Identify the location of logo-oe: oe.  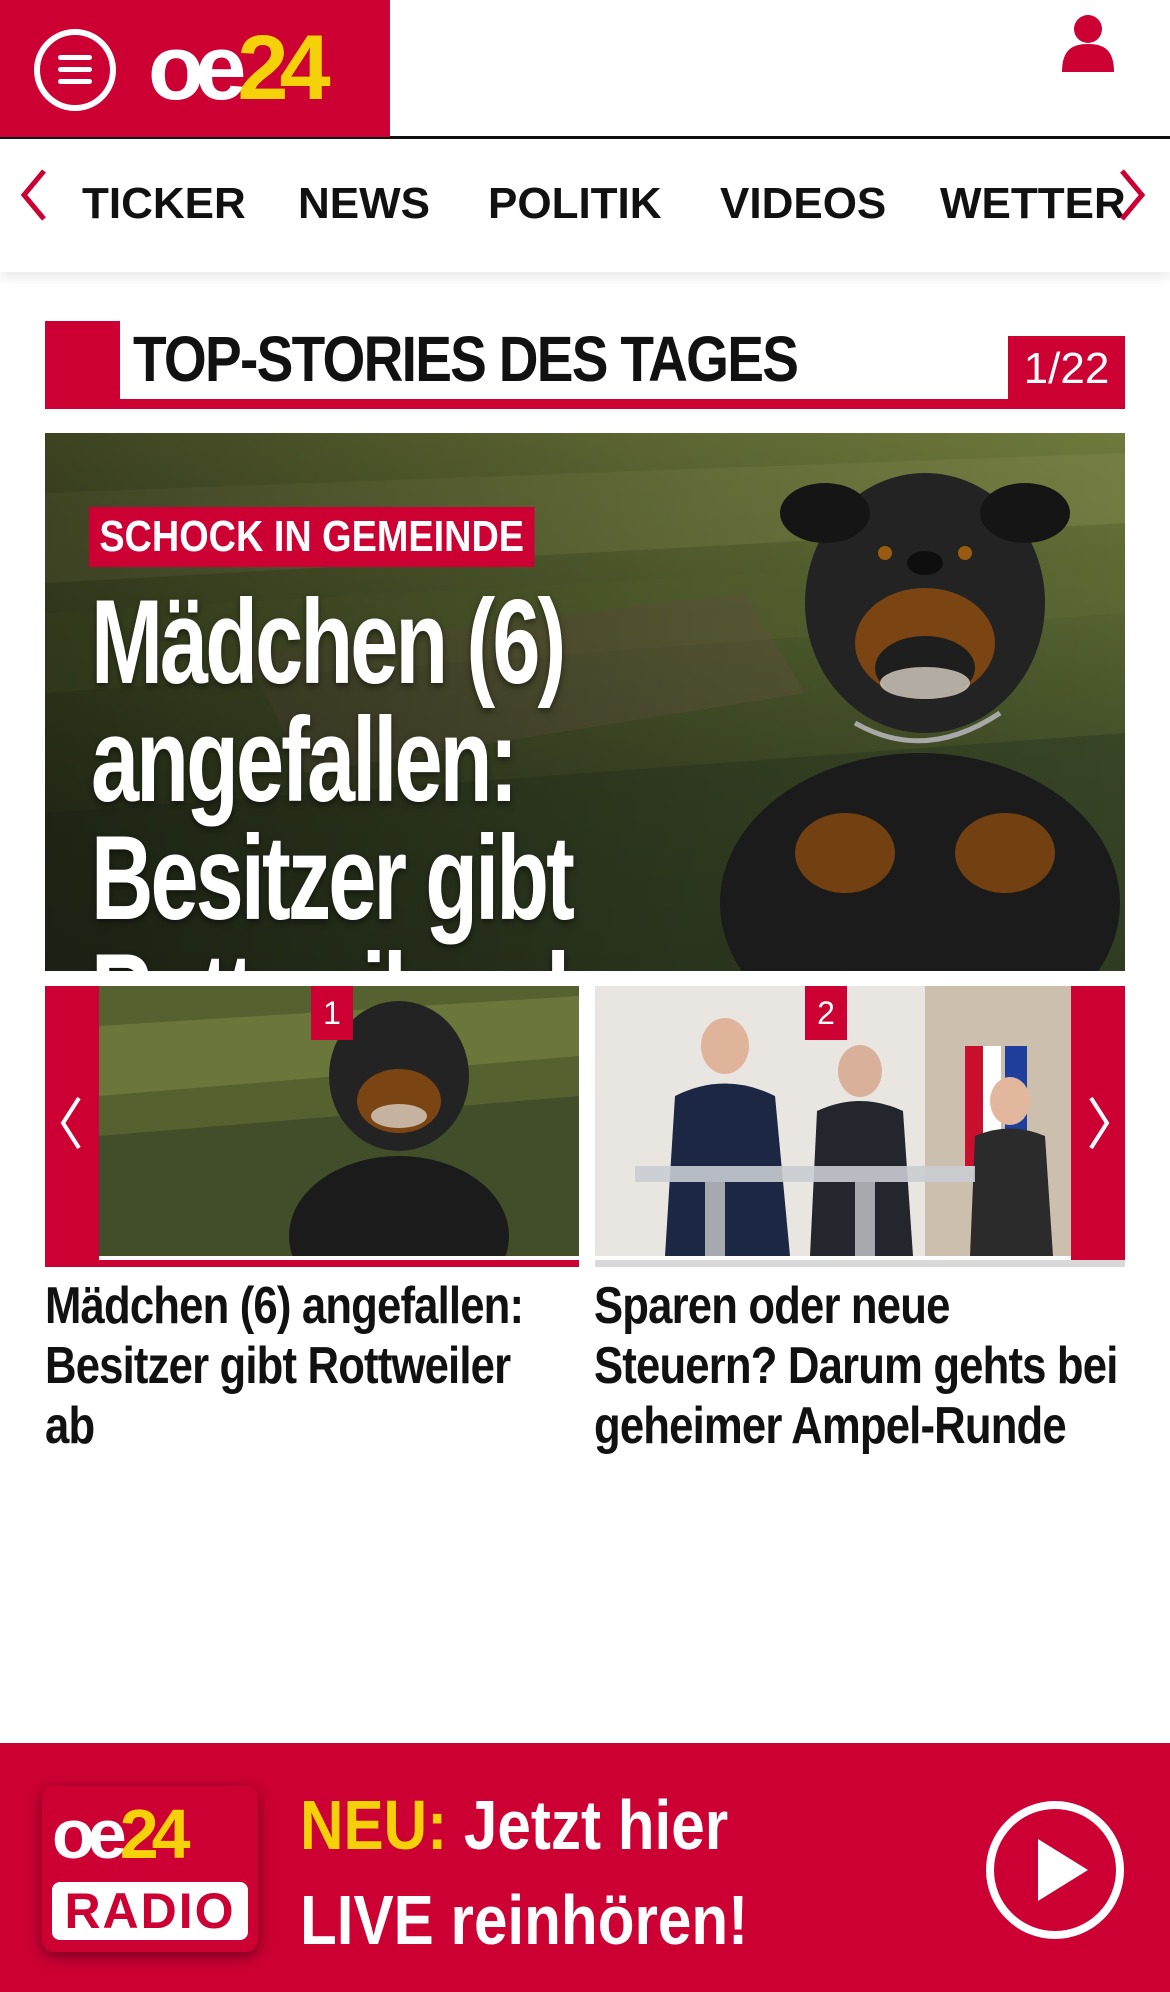
(197, 68).